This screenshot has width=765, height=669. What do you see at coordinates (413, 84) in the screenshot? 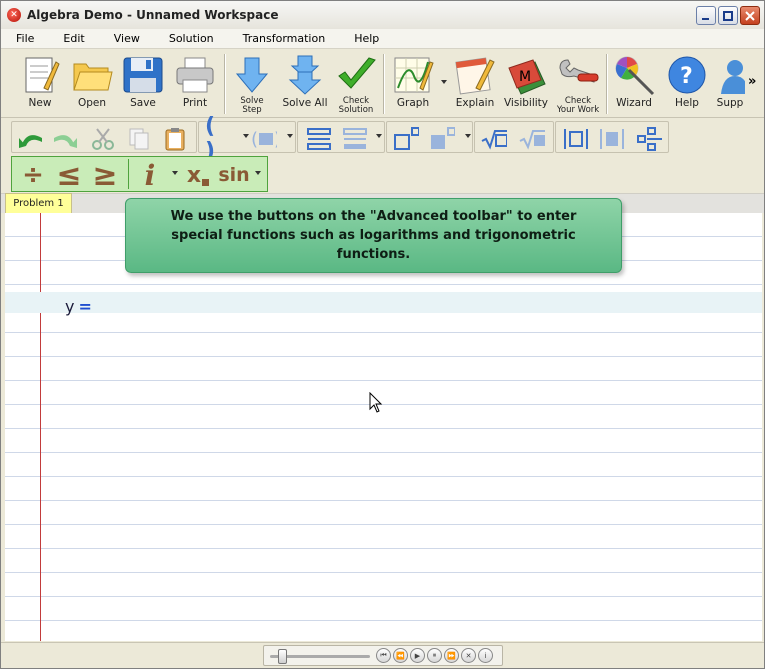
I see `graph-button: Graph` at bounding box center [413, 84].